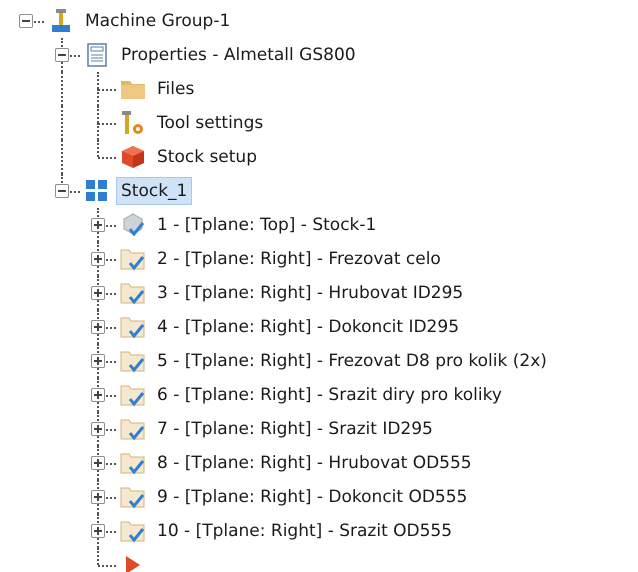 This screenshot has height=572, width=638. What do you see at coordinates (308, 327) in the screenshot?
I see `tree-item-label: 4 - [Tplane: Right] - Dokoncit ID295` at bounding box center [308, 327].